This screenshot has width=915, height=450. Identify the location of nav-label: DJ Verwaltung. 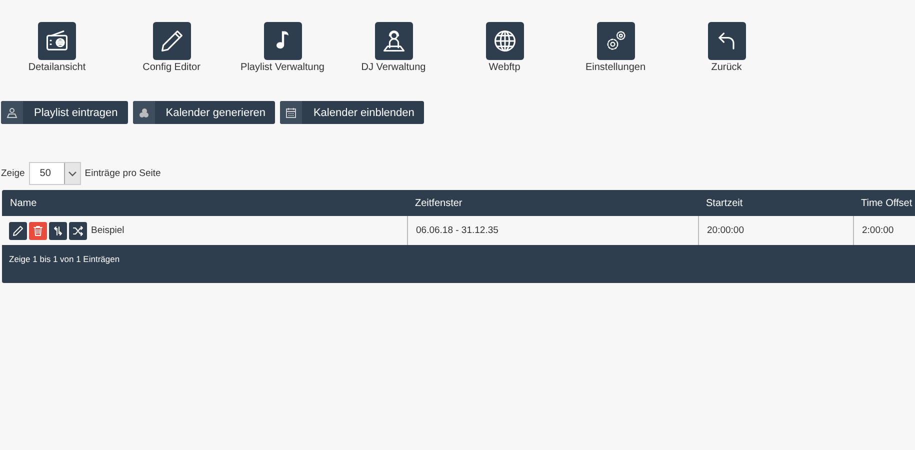
(393, 67).